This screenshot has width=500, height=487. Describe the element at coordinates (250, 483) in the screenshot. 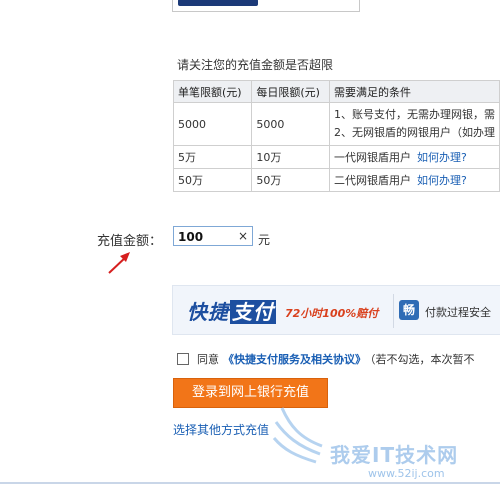

I see `bottom-divider` at that location.